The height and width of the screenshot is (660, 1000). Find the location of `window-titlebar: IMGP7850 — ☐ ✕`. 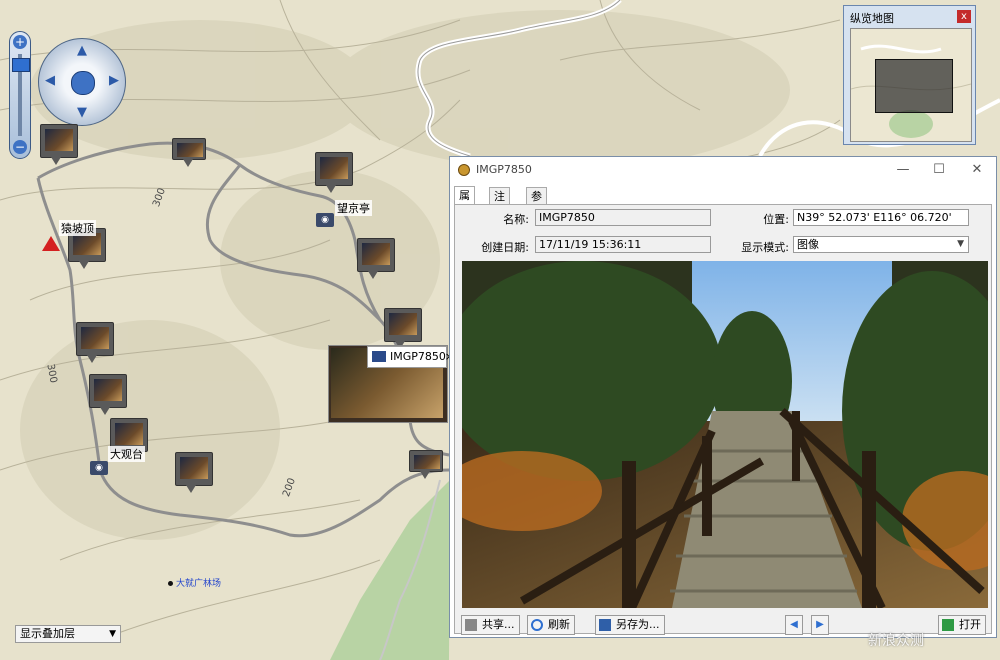

window-titlebar: IMGP7850 — ☐ ✕ is located at coordinates (723, 170).